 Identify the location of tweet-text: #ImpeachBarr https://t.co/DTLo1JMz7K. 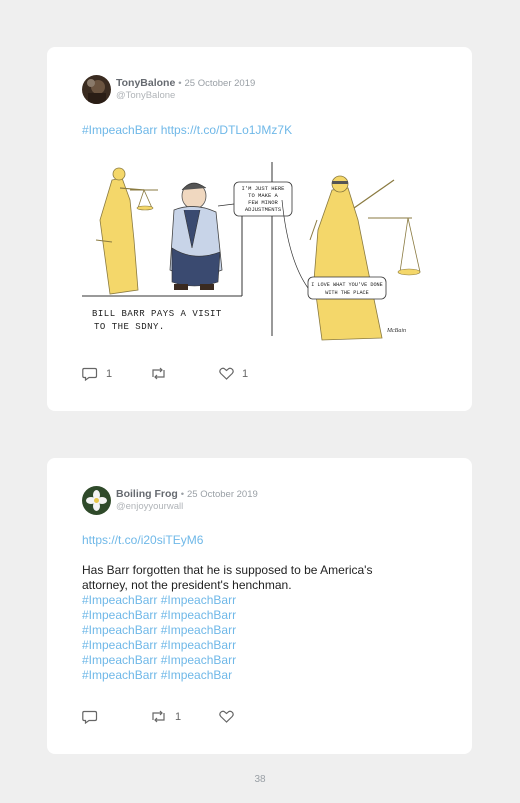
(187, 130).